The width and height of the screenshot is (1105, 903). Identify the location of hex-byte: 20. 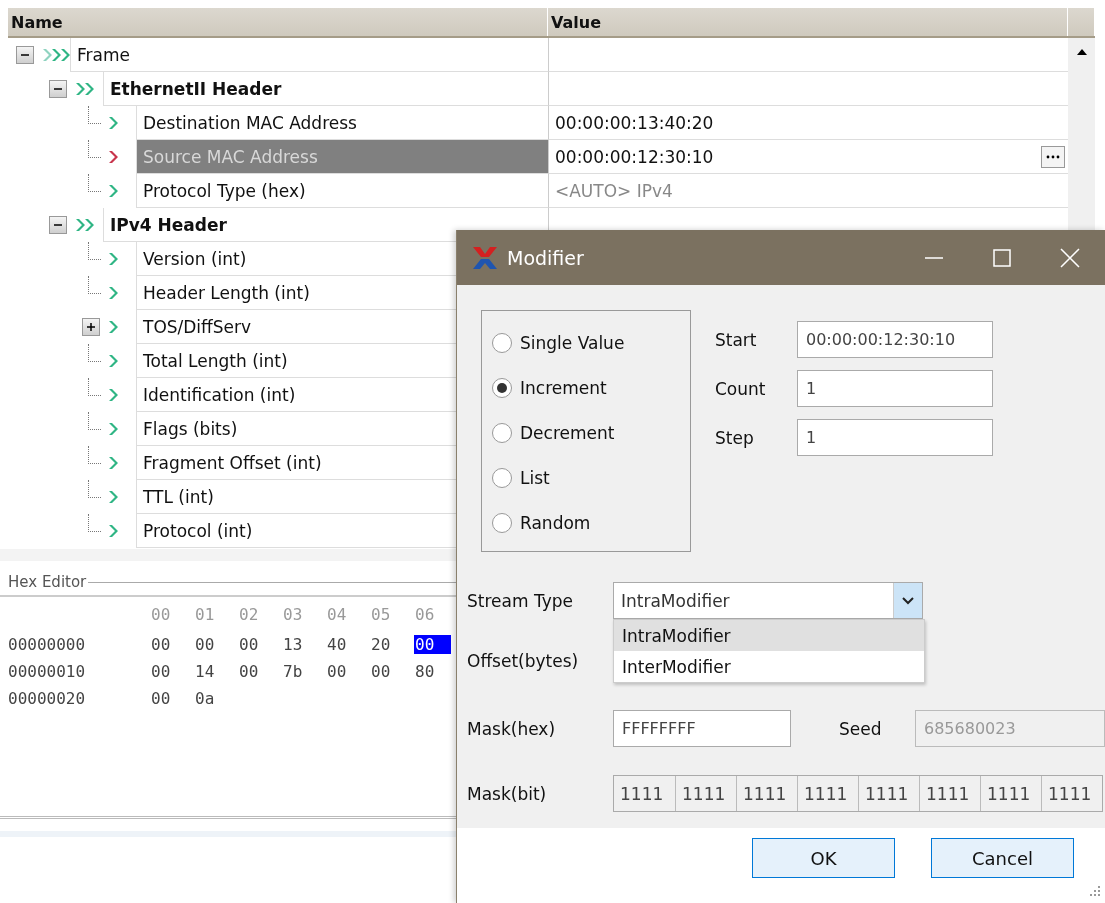
(388, 644).